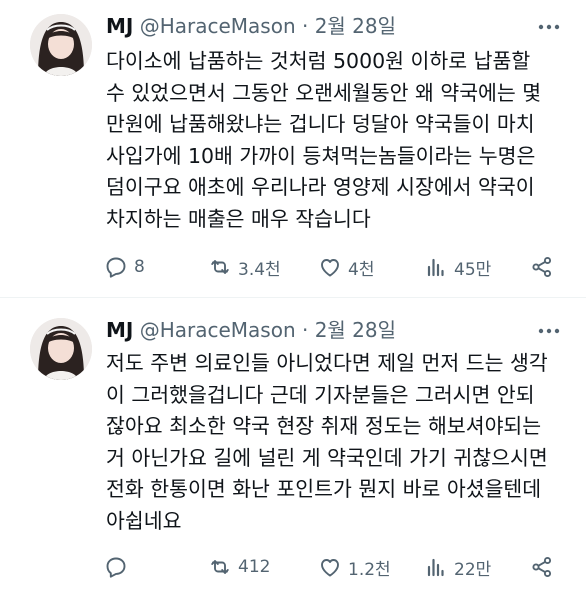 The width and height of the screenshot is (586, 590). What do you see at coordinates (327, 457) in the screenshot?
I see `tweet-text-line: 거 아닌가요 길에 널린 게 약국인데 가기 귀찮으시면` at bounding box center [327, 457].